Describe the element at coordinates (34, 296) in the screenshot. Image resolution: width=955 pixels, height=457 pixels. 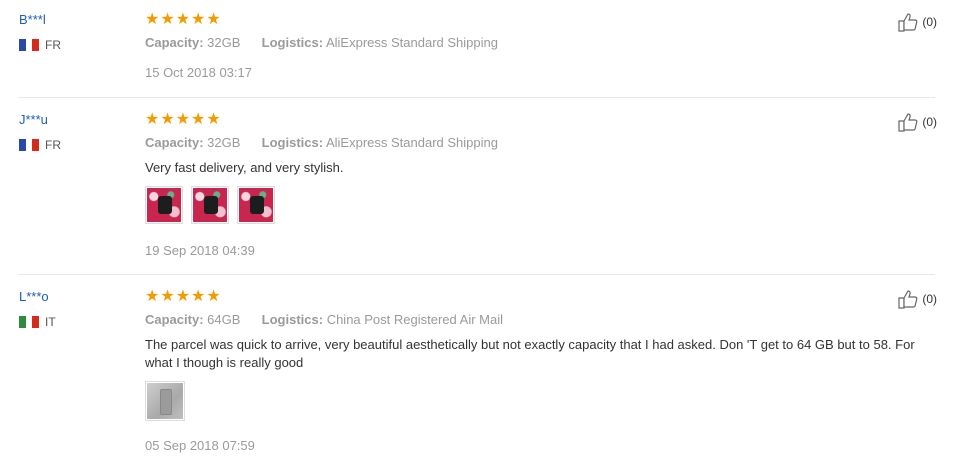
I see `reviewer-name: L***o` at that location.